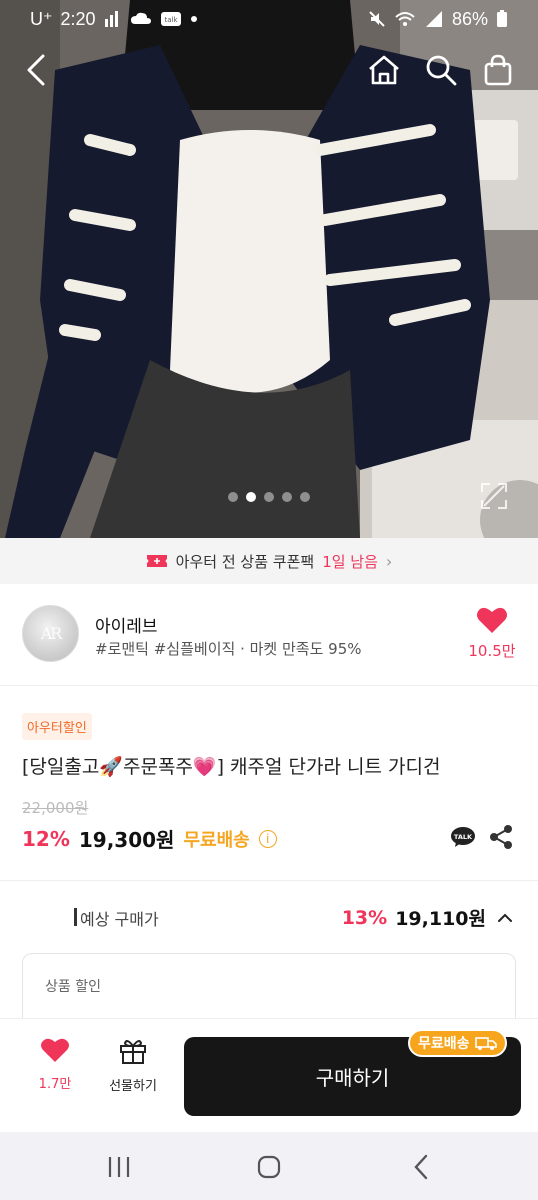  What do you see at coordinates (492, 633) in the screenshot?
I see `shop-like-button: 10.5만` at bounding box center [492, 633].